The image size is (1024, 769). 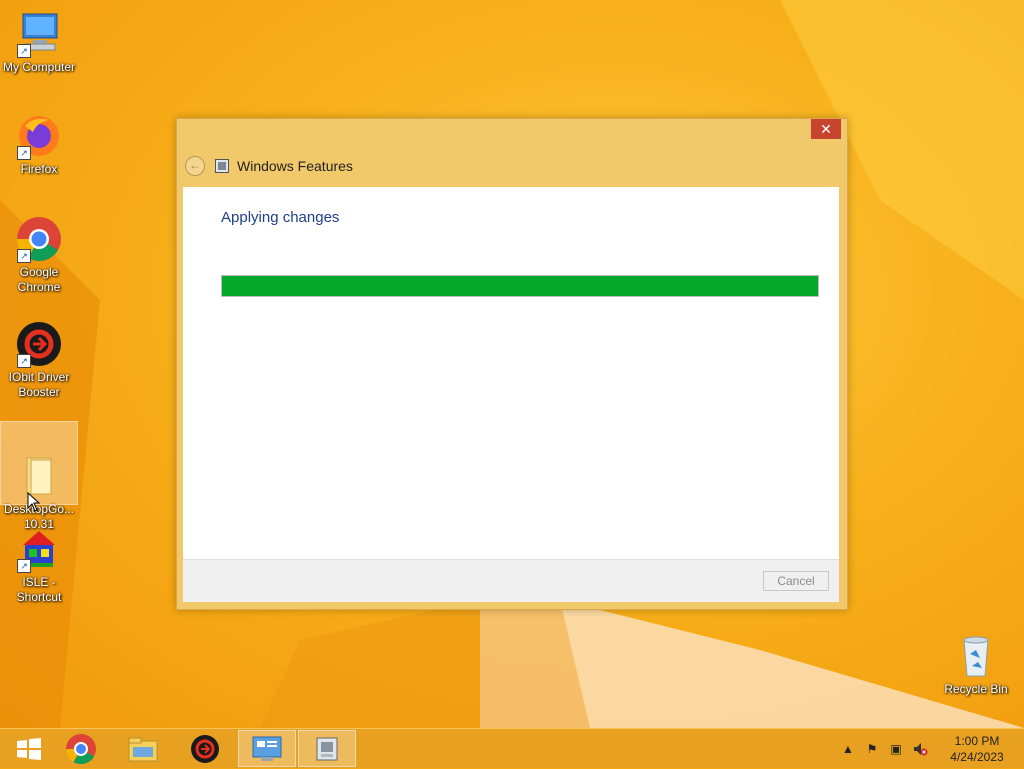 What do you see at coordinates (39, 169) in the screenshot?
I see `desktop-icon-label: Firefox` at bounding box center [39, 169].